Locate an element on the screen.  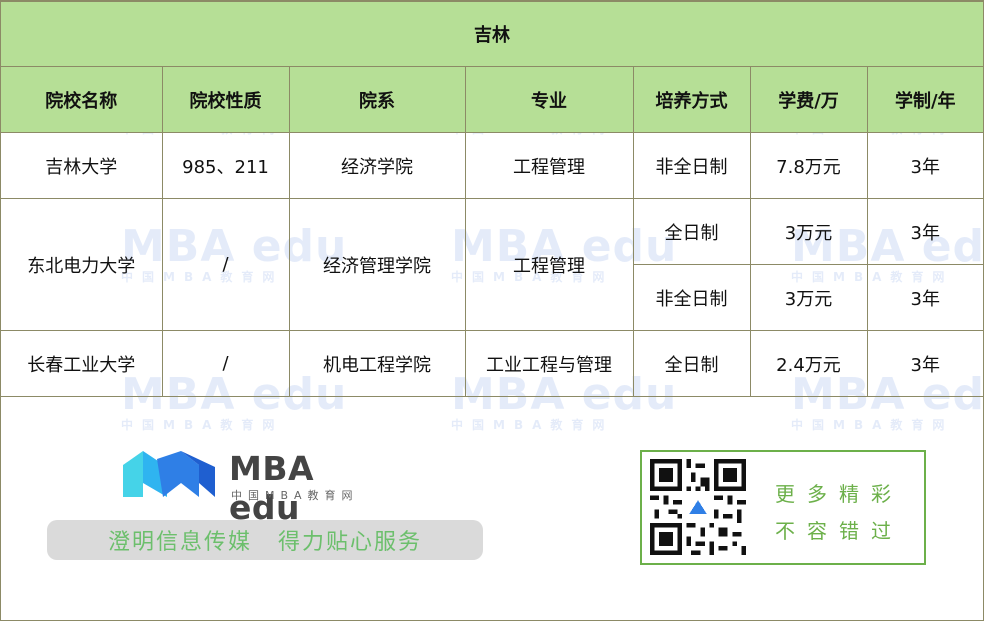
column-header: 学费/万 is located at coordinates (808, 99).